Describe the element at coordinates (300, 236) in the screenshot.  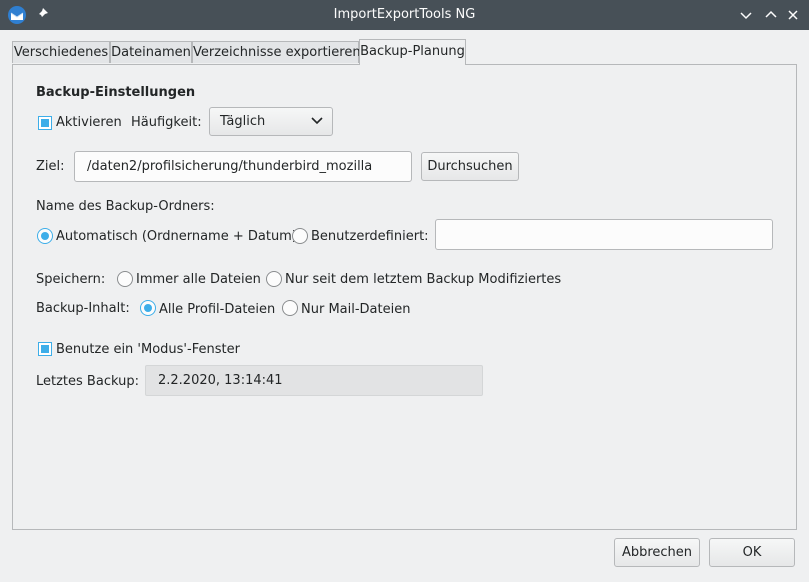
I see `folder-custom-radio` at that location.